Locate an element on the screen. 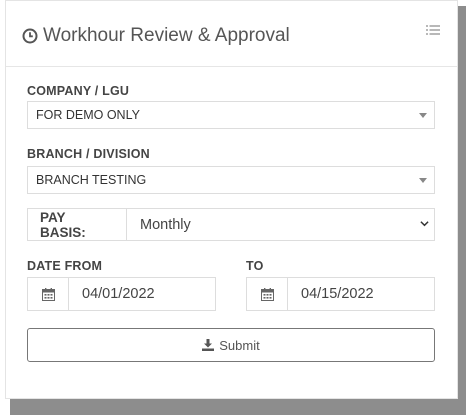  date-to-input: 04/15/2022 is located at coordinates (361, 294).